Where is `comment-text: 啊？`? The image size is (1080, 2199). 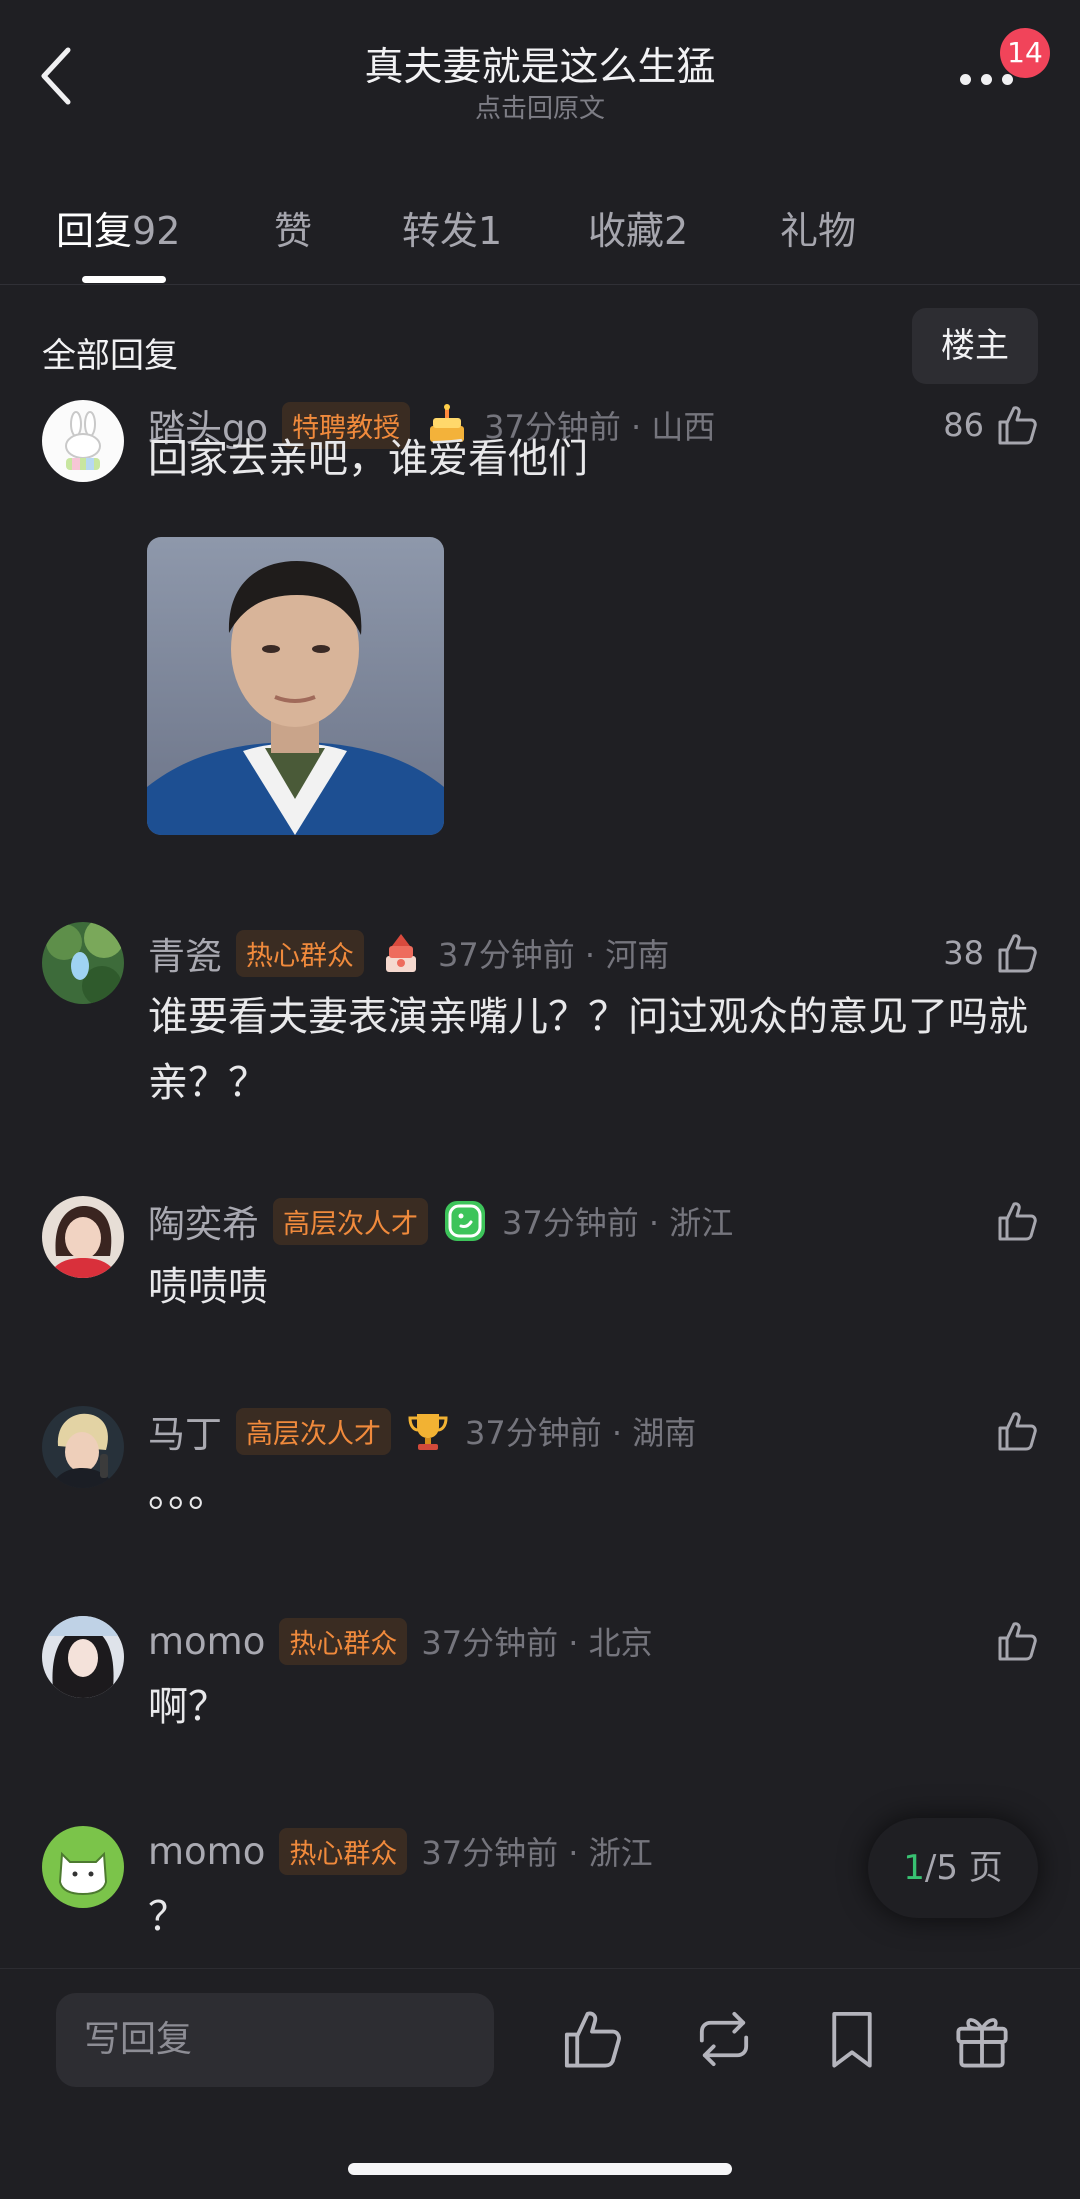
comment-text: 啊？ is located at coordinates (188, 1707).